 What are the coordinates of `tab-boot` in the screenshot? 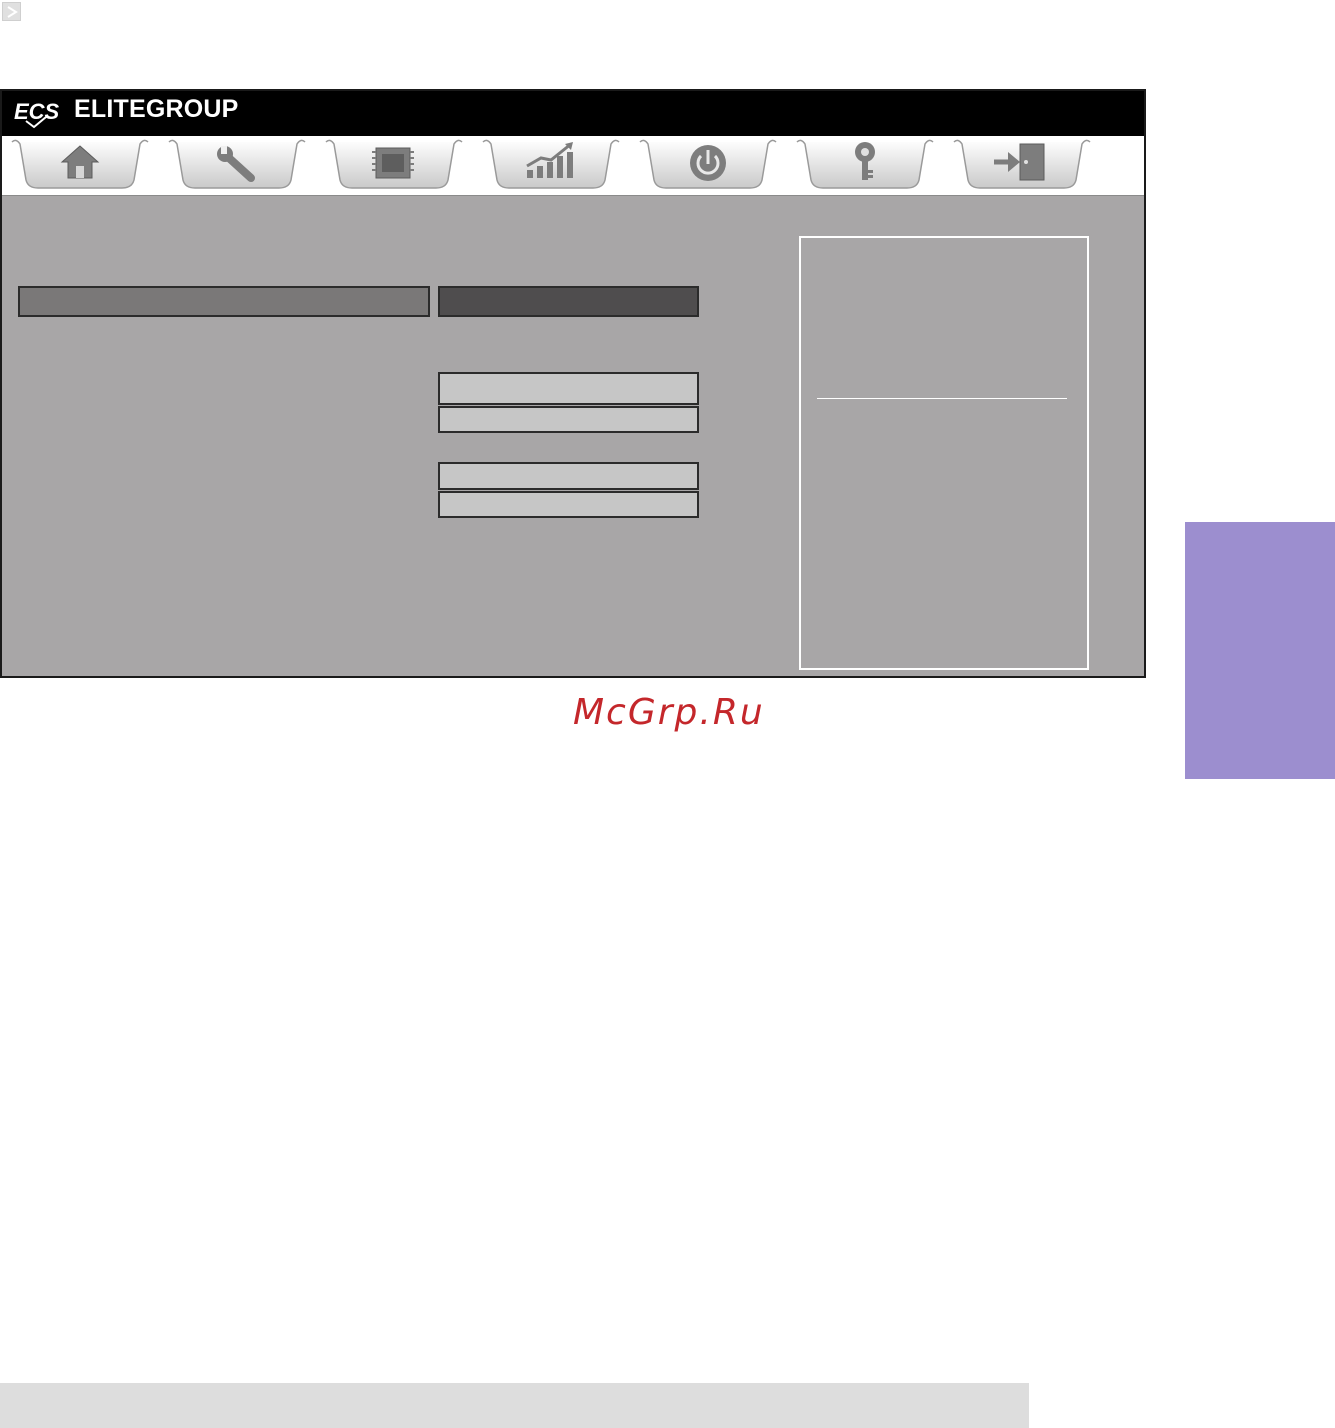 It's located at (708, 164).